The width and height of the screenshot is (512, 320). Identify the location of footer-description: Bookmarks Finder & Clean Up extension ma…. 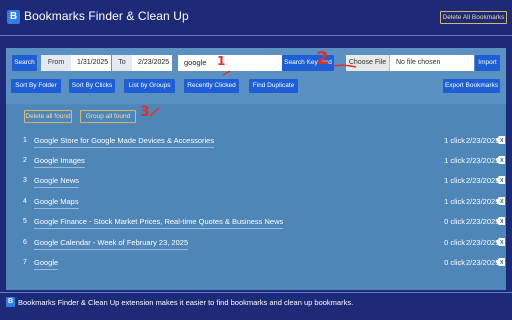
(186, 302).